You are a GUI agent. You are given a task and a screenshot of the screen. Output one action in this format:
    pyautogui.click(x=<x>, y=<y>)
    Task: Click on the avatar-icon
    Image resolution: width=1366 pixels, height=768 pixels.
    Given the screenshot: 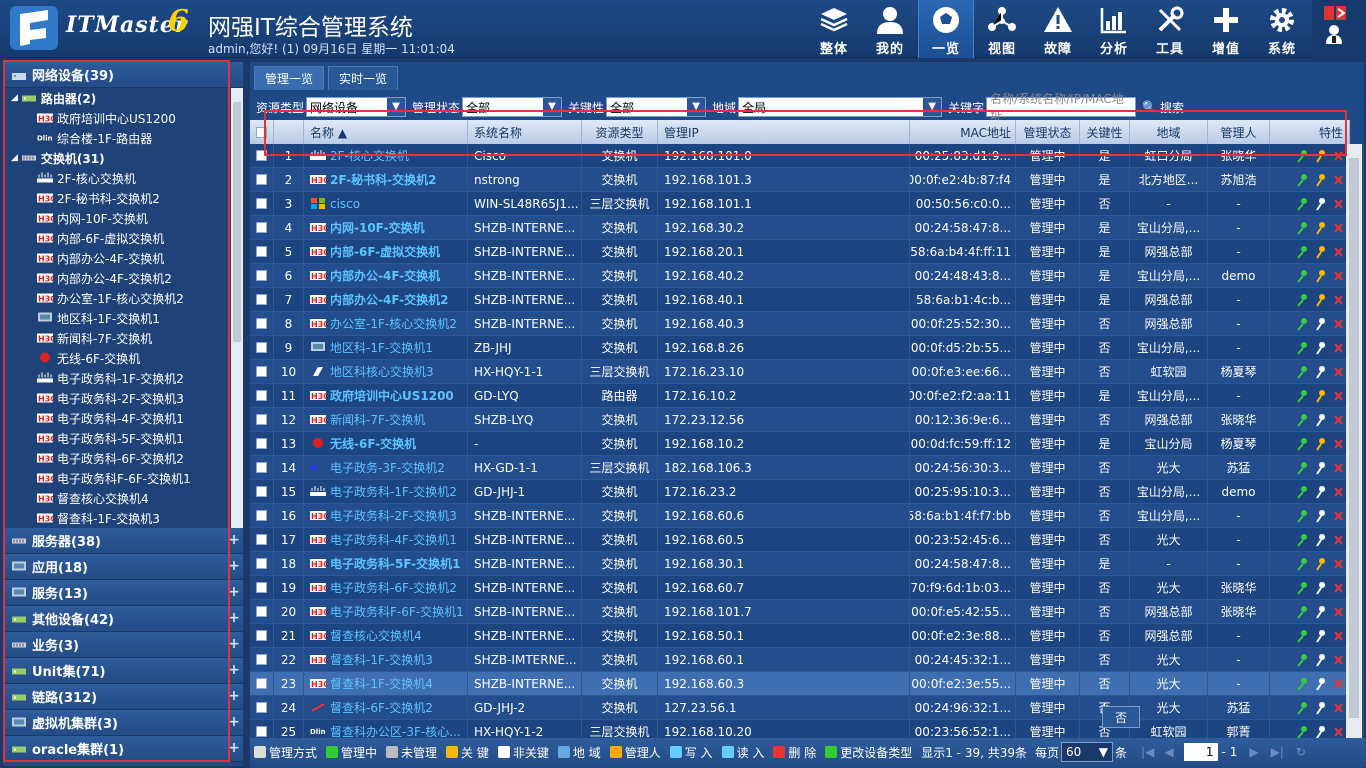 What is the action you would take?
    pyautogui.click(x=1334, y=34)
    